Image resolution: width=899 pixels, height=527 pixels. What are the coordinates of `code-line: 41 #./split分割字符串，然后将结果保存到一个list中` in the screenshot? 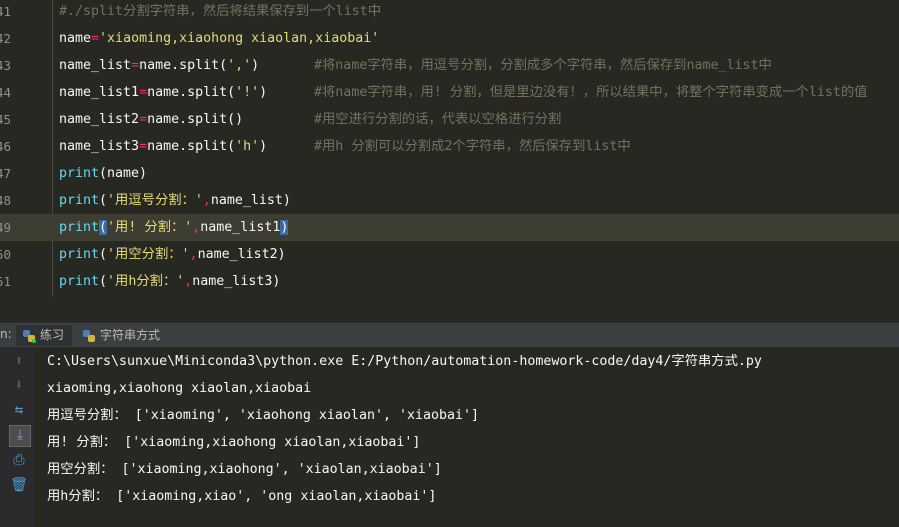 It's located at (449, 12).